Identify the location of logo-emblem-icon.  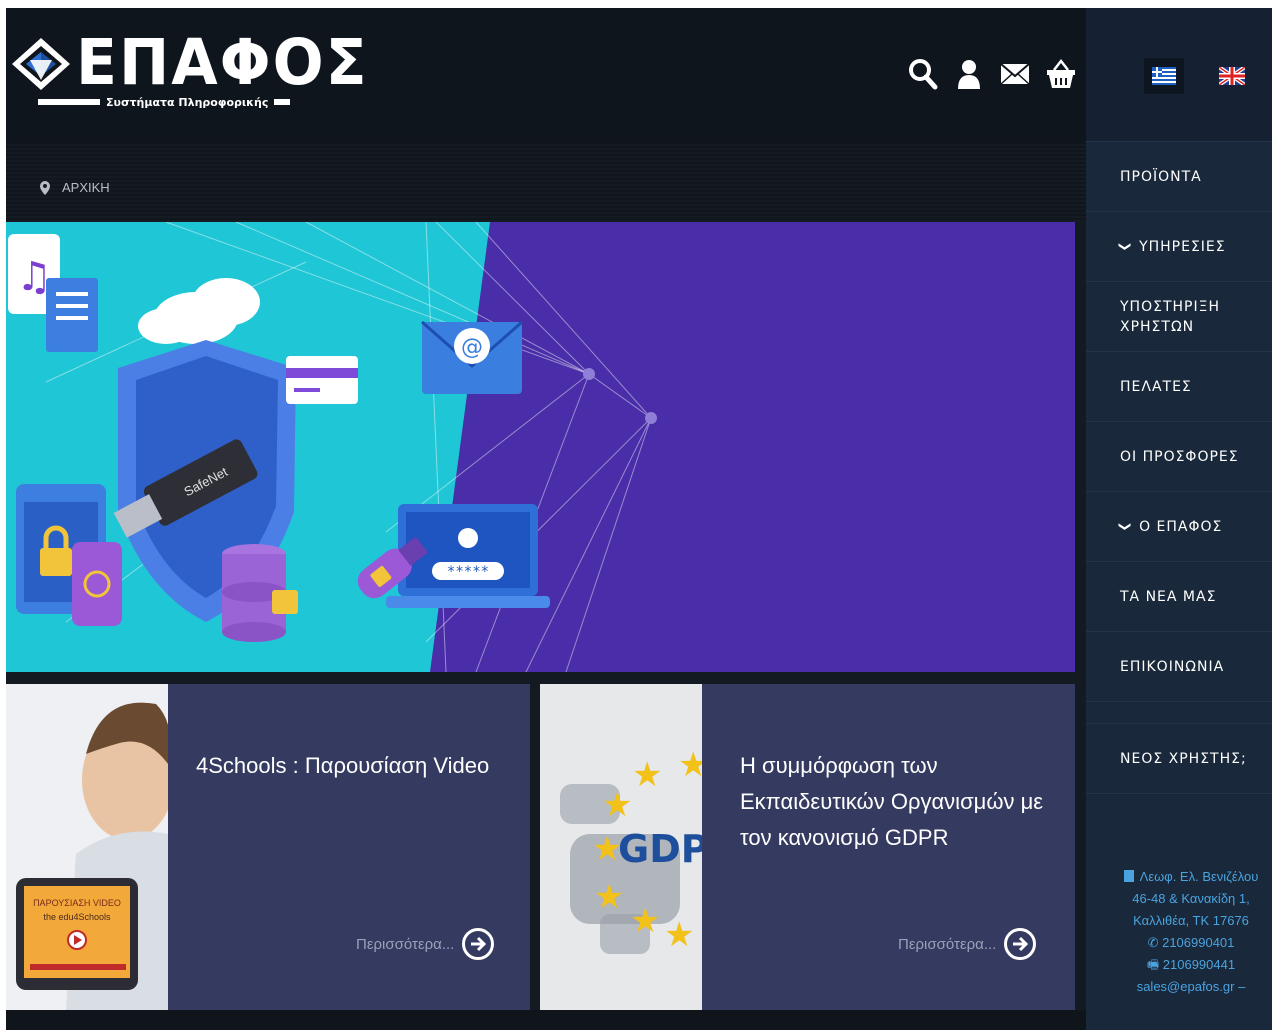
(41, 64).